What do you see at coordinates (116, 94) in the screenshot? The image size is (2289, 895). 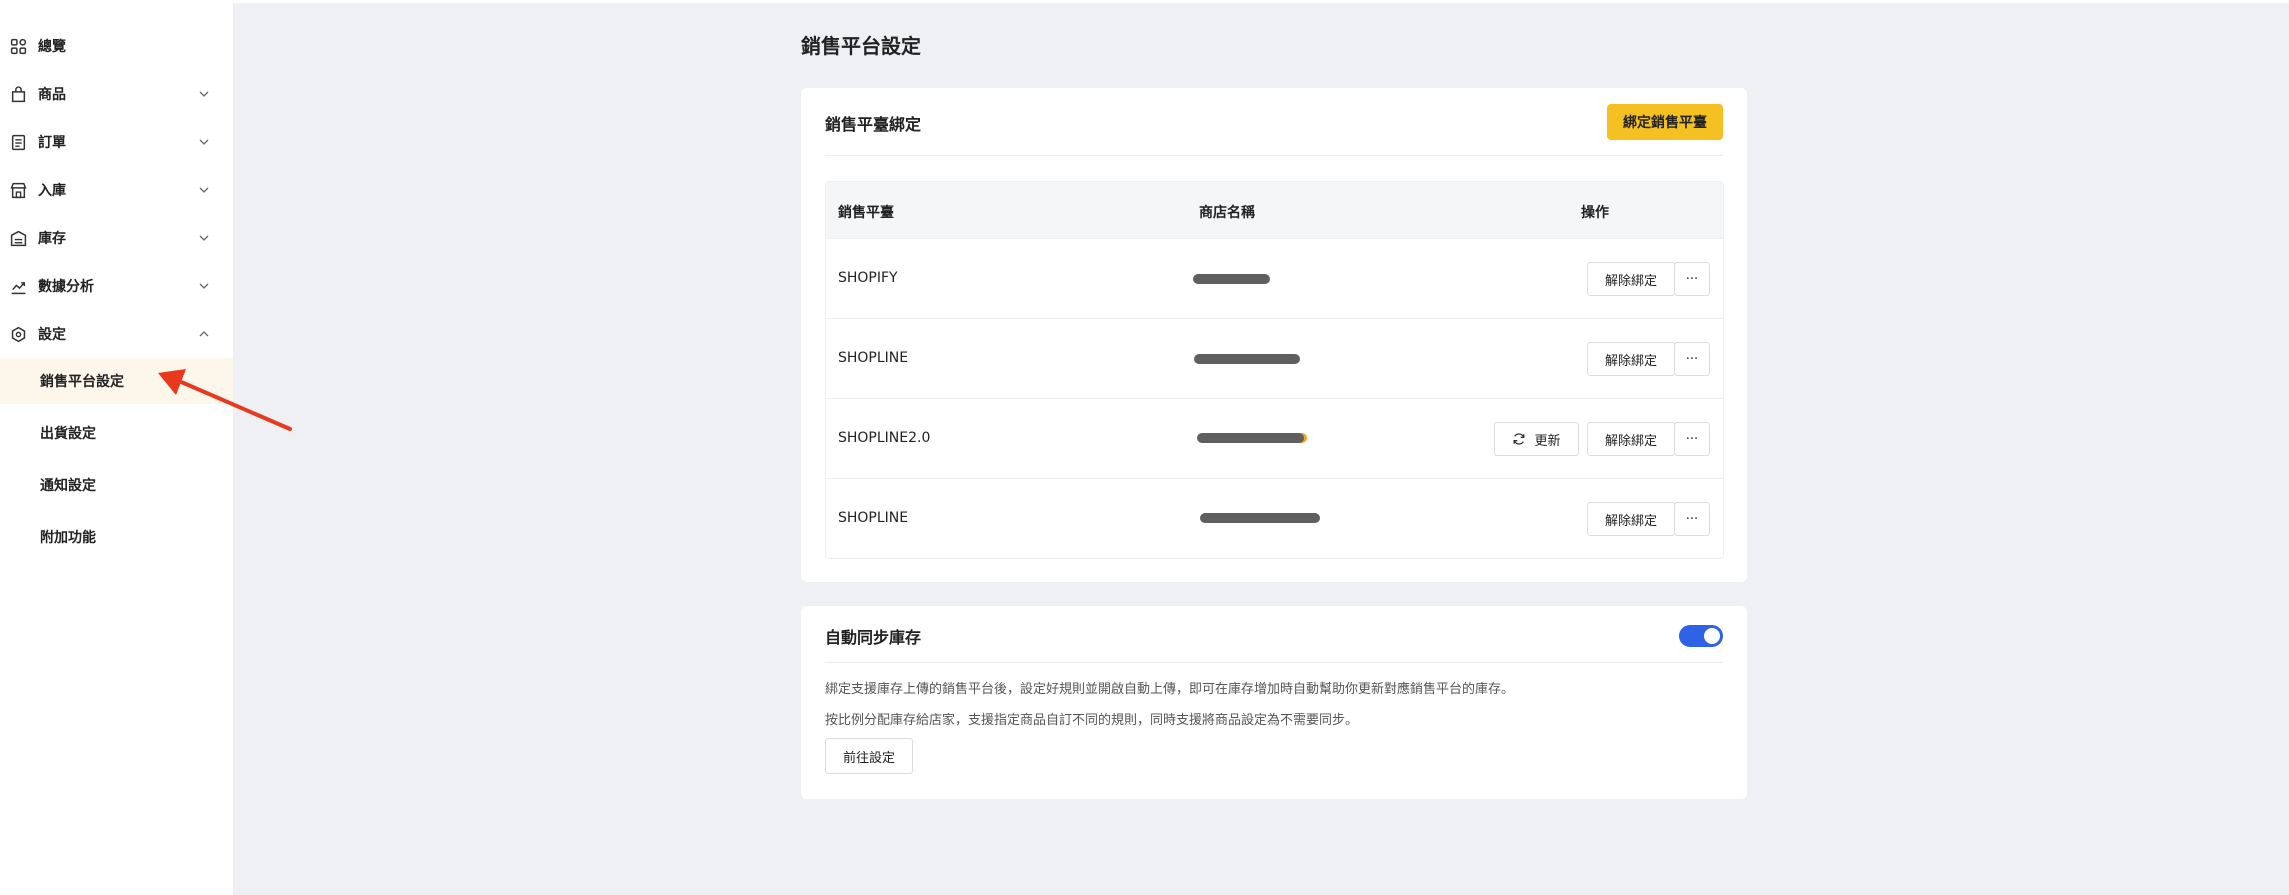 I see `sidebar-item-products: 商品` at bounding box center [116, 94].